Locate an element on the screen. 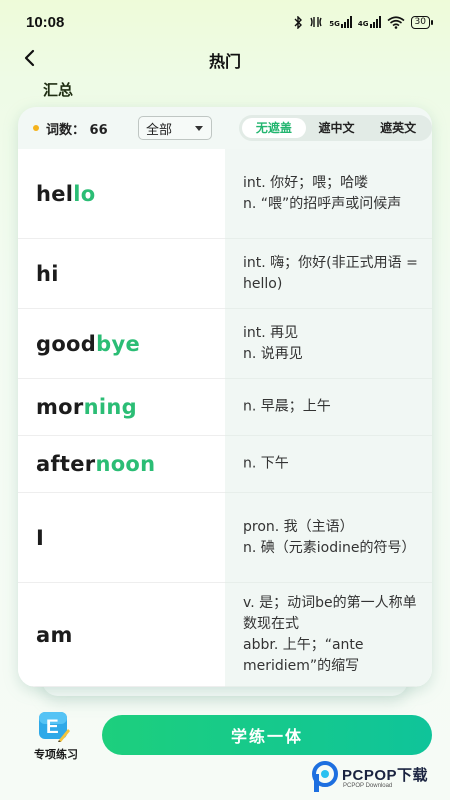  status-bar: 10:08 5G 4G 30 is located at coordinates (225, 22).